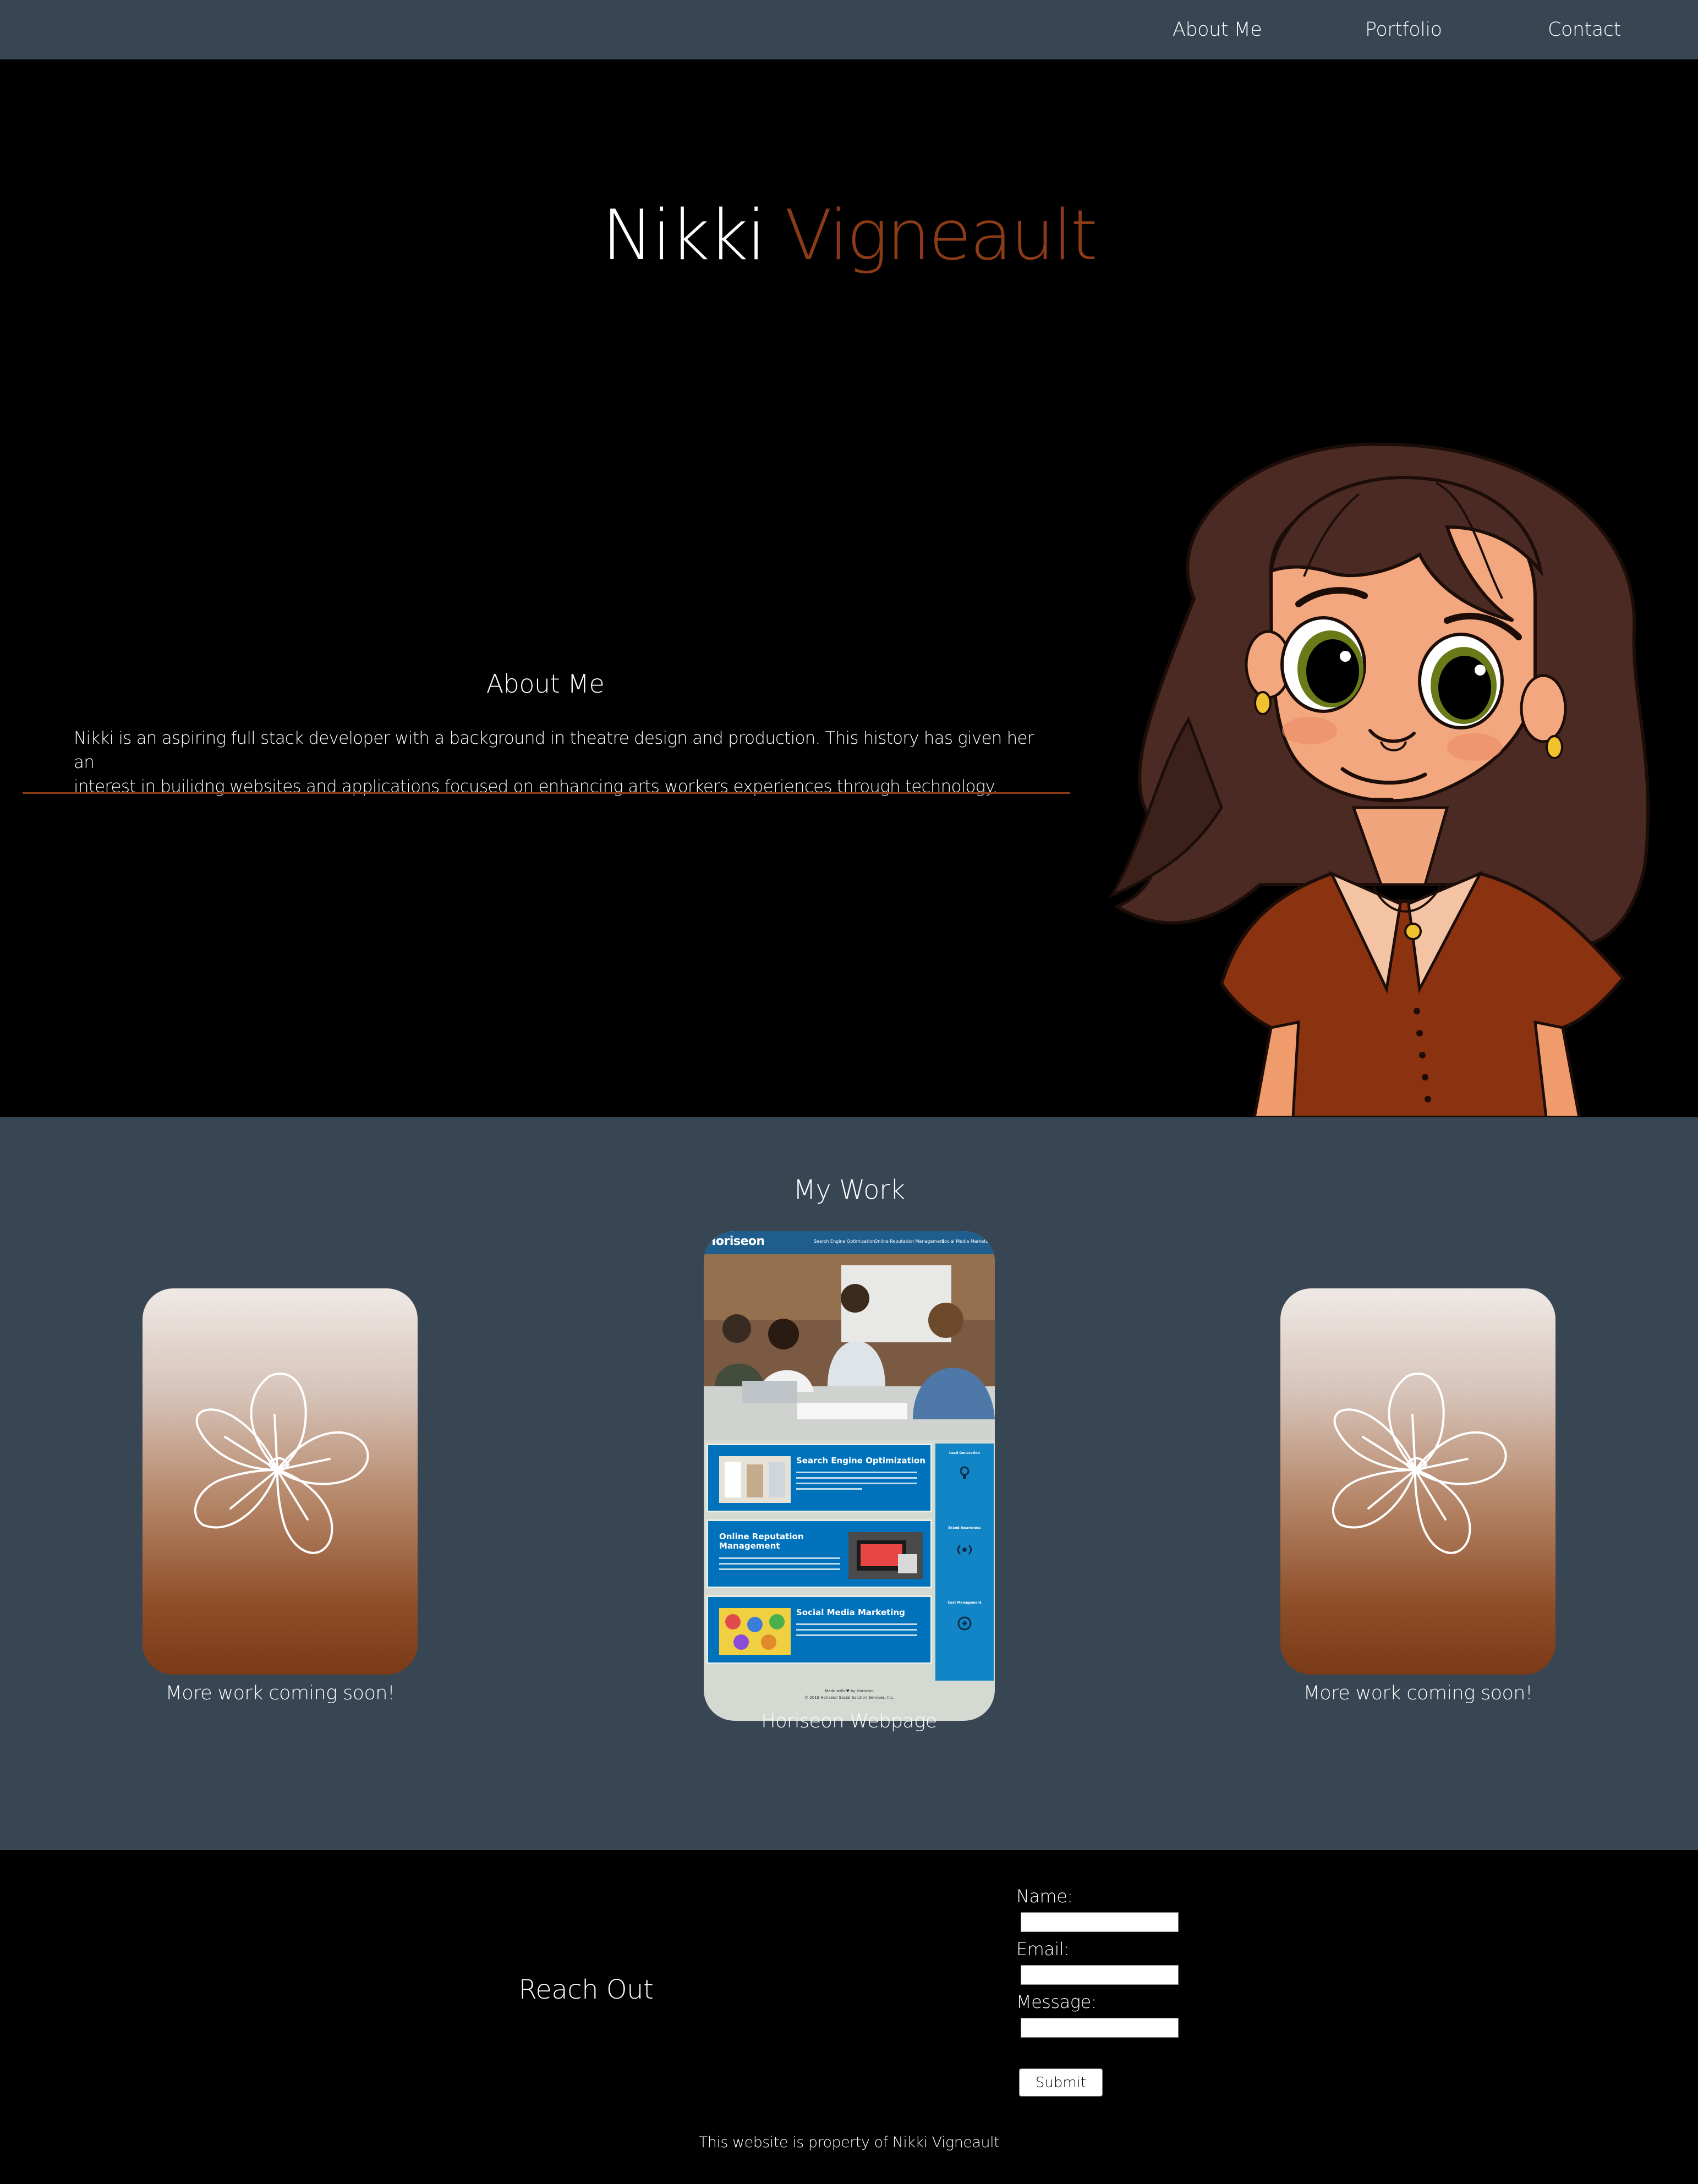 The width and height of the screenshot is (1698, 2184). What do you see at coordinates (586, 1989) in the screenshot?
I see `contact-heading: Reach Out` at bounding box center [586, 1989].